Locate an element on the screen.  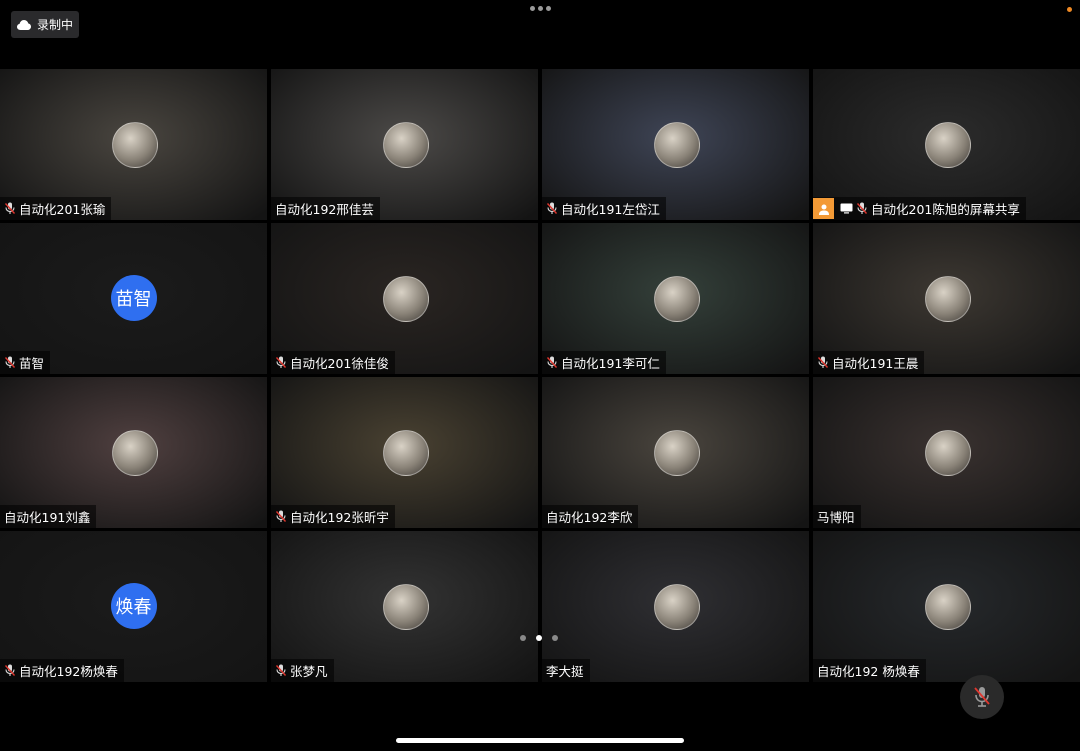
participant-tile: 自动化191刘鑫 is located at coordinates (133, 452).